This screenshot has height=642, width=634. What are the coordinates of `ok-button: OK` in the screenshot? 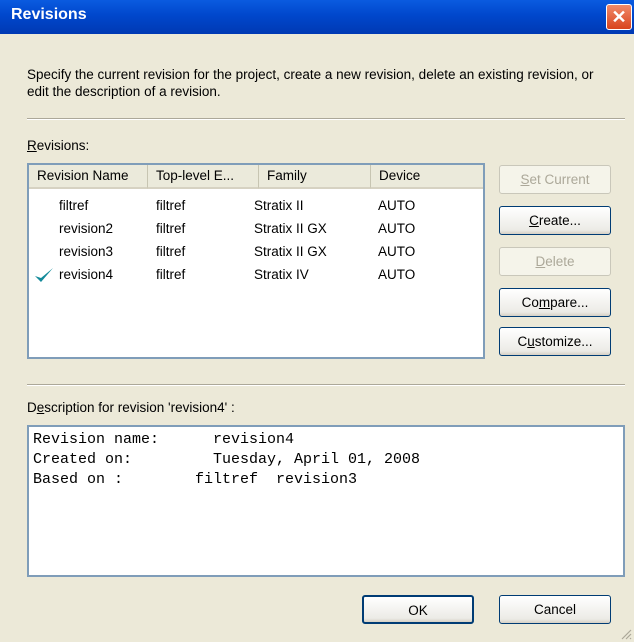 It's located at (418, 609).